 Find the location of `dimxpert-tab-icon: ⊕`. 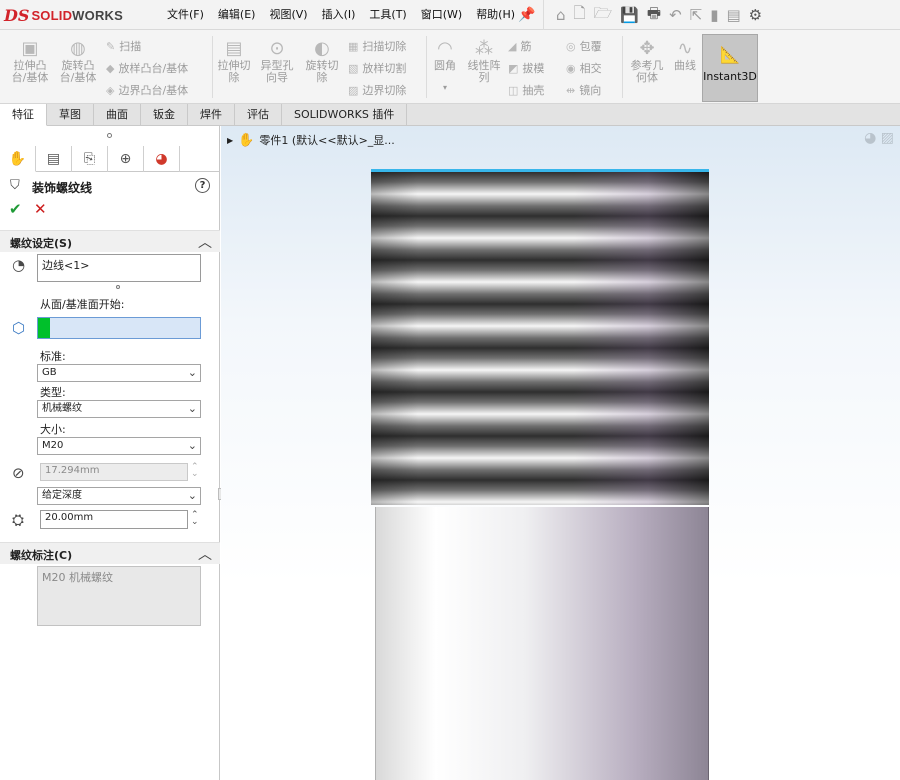

dimxpert-tab-icon: ⊕ is located at coordinates (126, 159).